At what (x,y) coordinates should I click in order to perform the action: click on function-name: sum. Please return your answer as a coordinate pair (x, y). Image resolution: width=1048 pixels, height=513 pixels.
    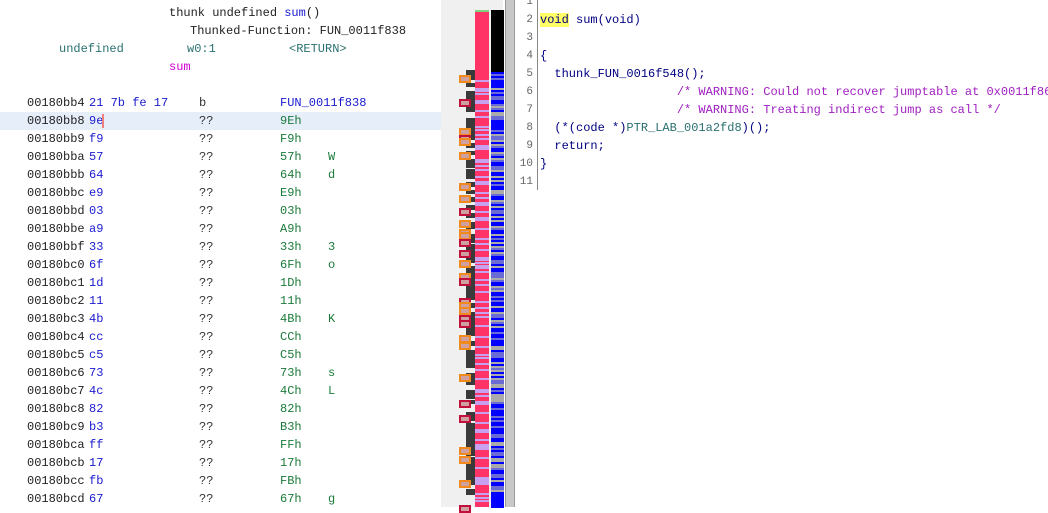
    Looking at the image, I should click on (295, 13).